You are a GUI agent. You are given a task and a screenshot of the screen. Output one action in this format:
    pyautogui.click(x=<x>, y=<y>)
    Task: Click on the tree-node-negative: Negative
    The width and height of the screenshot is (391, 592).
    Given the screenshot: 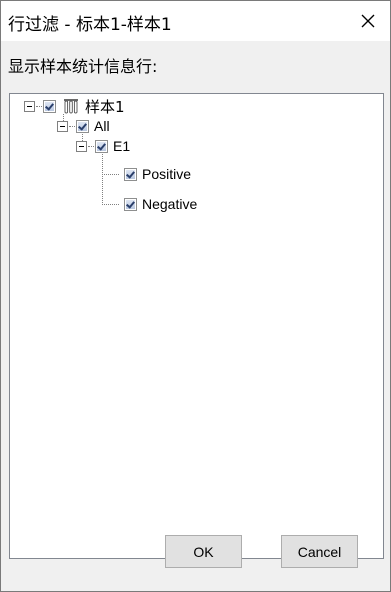 What is the action you would take?
    pyautogui.click(x=160, y=204)
    